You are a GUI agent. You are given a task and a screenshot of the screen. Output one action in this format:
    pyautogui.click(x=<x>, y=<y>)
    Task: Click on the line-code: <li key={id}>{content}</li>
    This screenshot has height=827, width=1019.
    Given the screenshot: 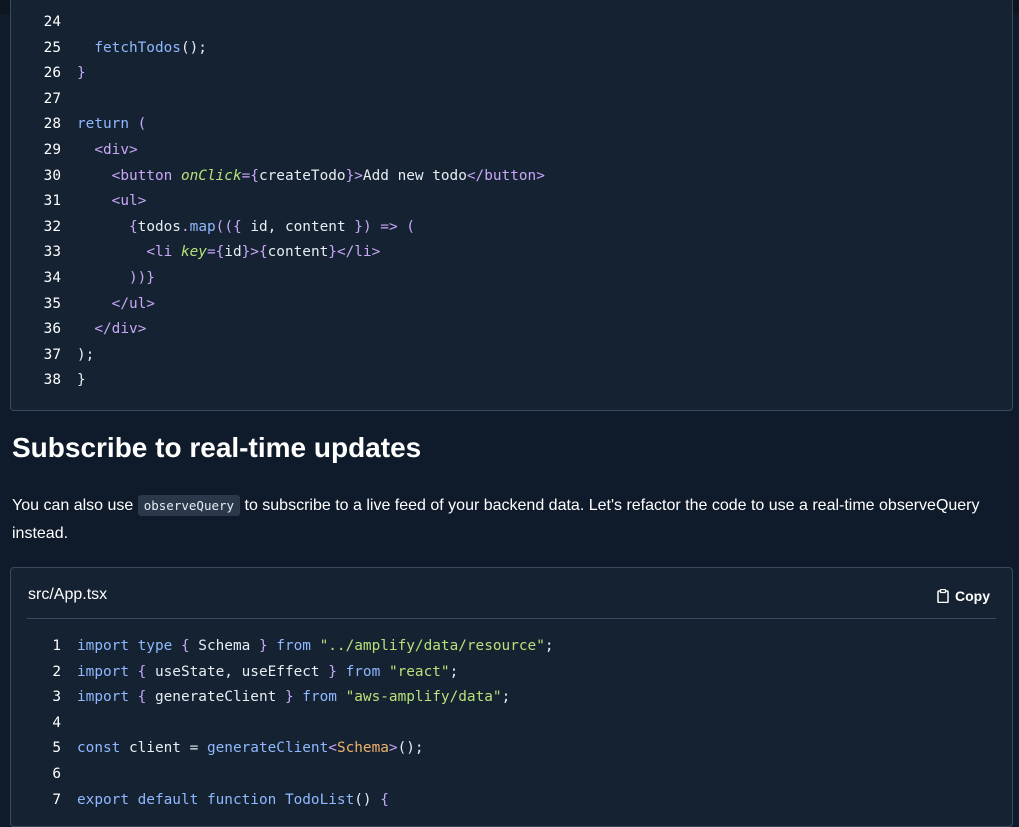 What is the action you would take?
    pyautogui.click(x=228, y=252)
    